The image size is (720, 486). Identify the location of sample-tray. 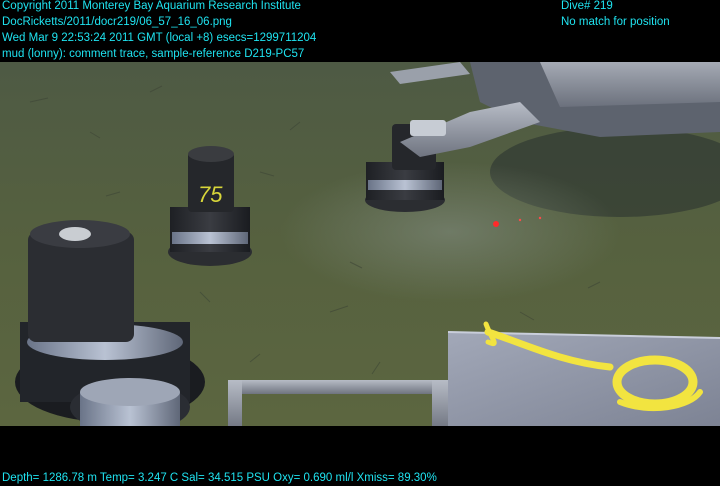
(583, 378).